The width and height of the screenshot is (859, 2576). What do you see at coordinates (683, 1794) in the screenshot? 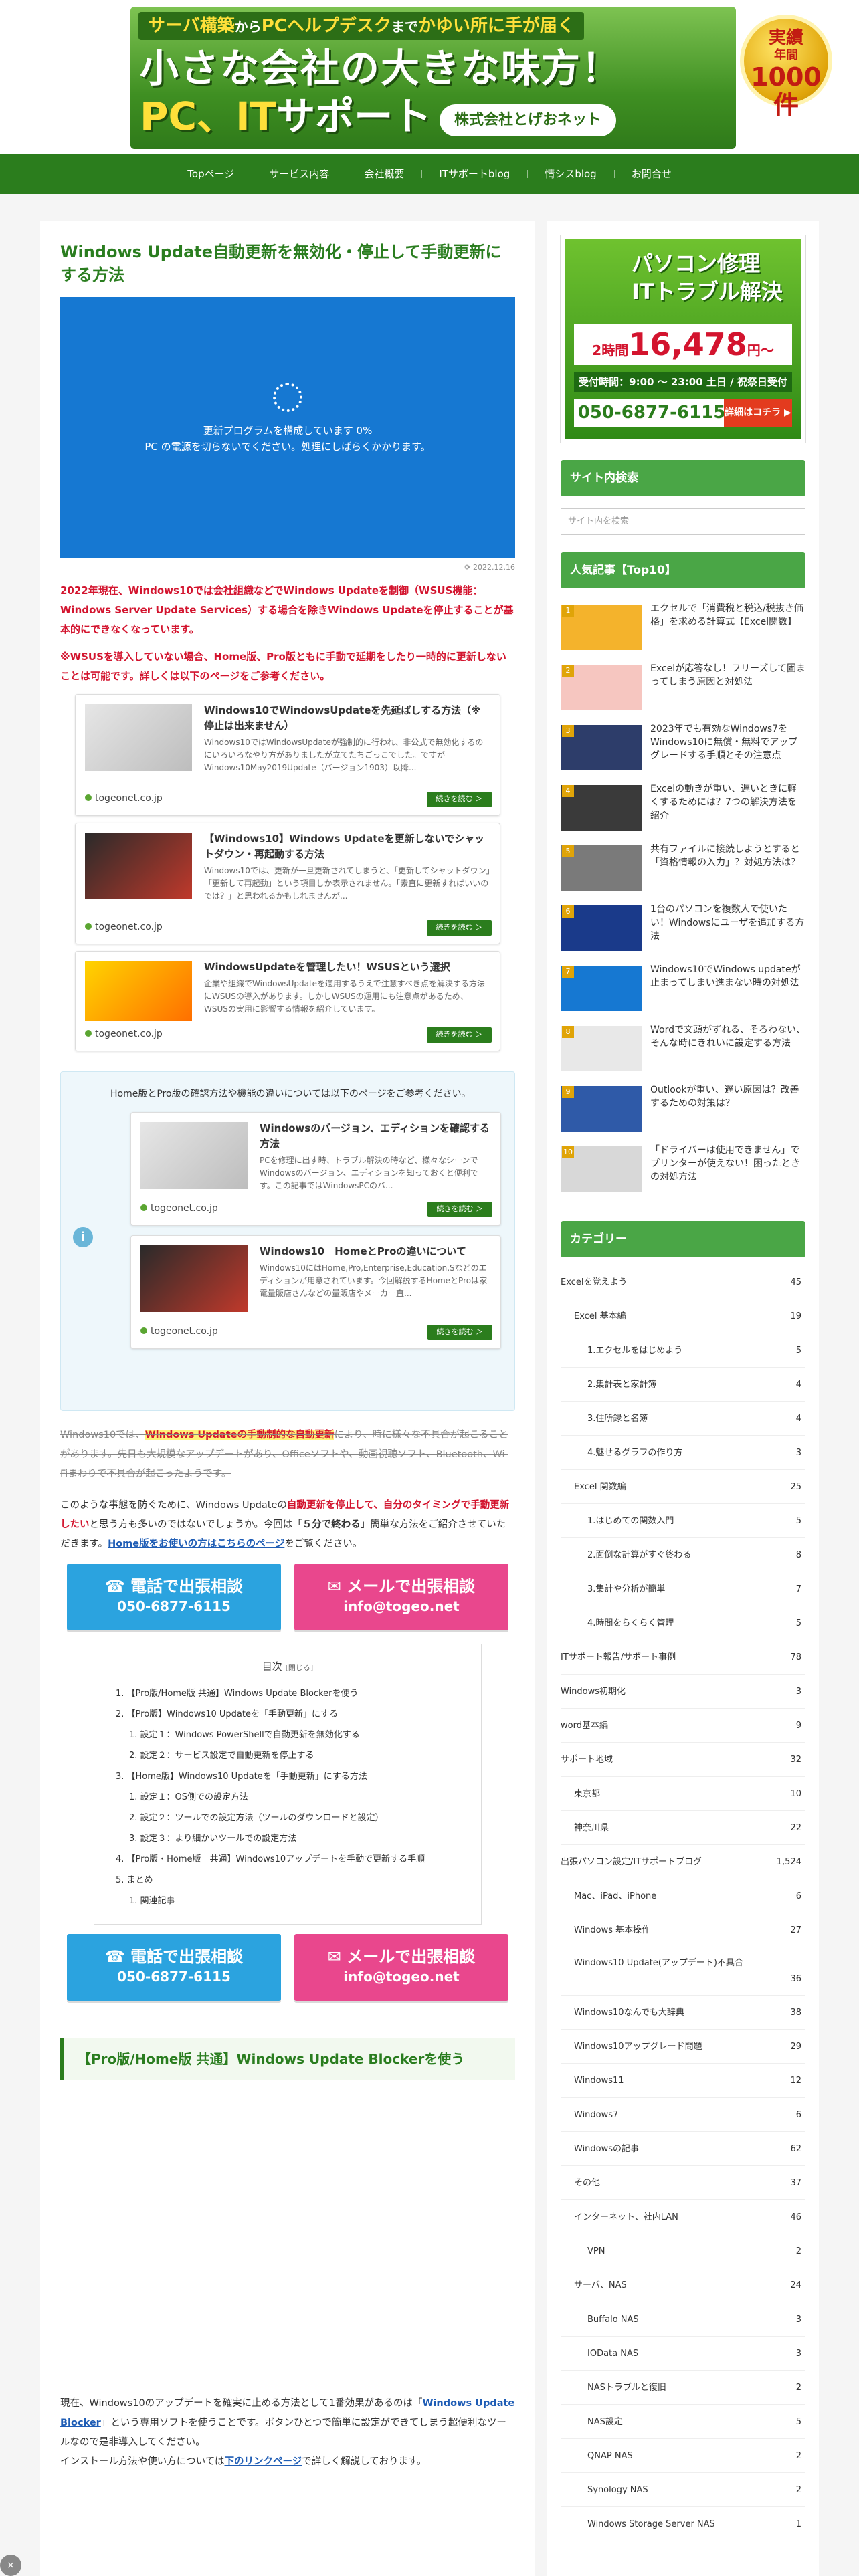
I see `category-item: 東京都 10` at bounding box center [683, 1794].